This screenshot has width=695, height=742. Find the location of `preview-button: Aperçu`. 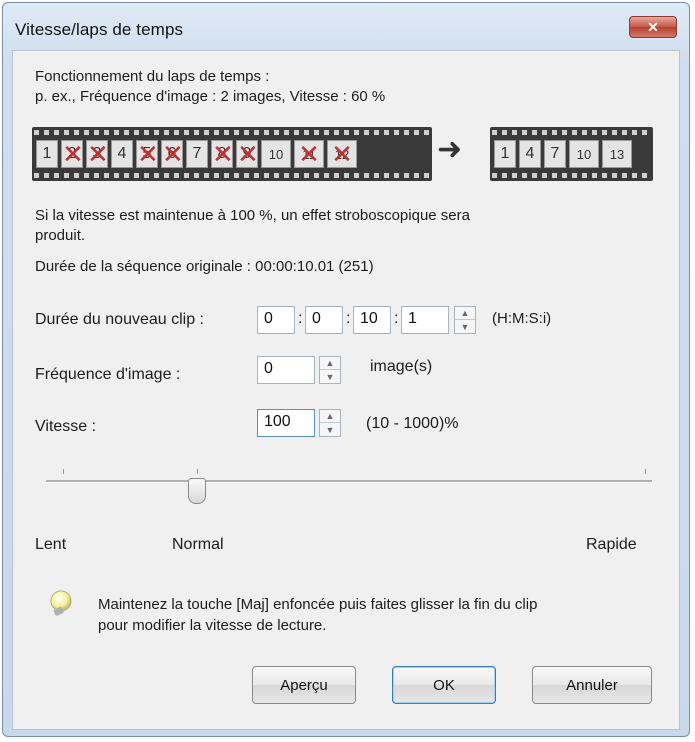

preview-button: Aperçu is located at coordinates (304, 685).